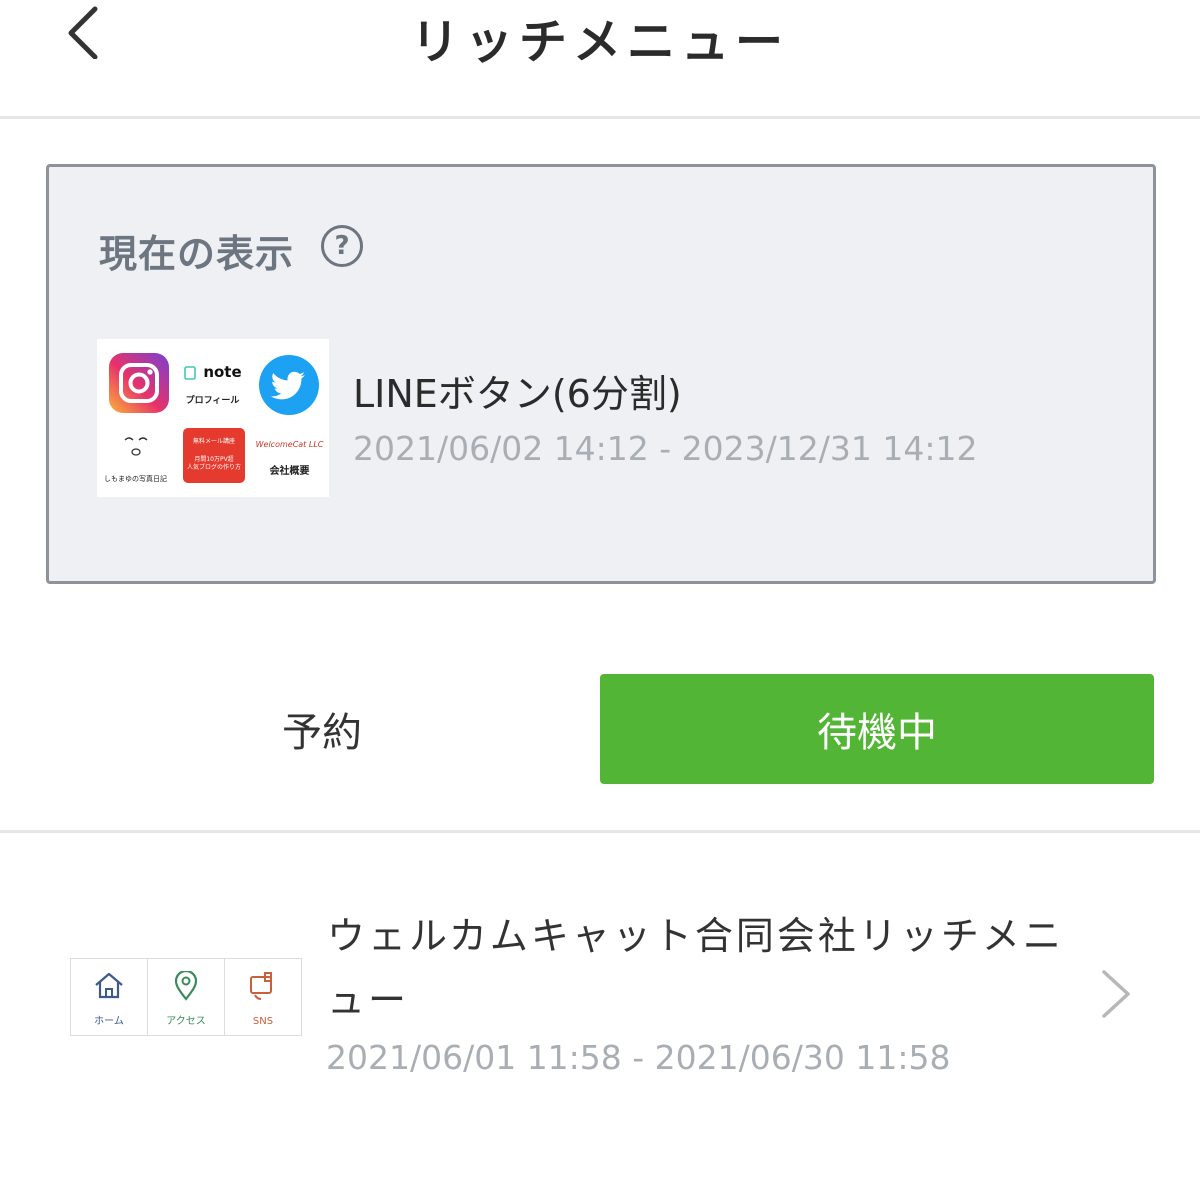 Image resolution: width=1200 pixels, height=1178 pixels. I want to click on current-menu-period: 2021/06/02 14:12 - 2023/12/31 14:12, so click(665, 448).